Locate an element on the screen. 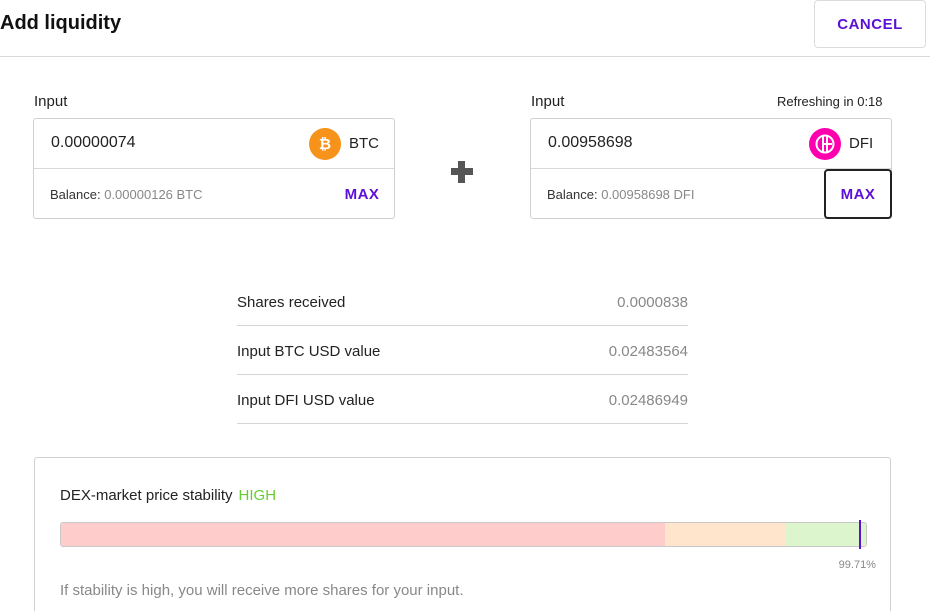 This screenshot has width=930, height=611. refresh-countdown: Refreshing in 0:18 is located at coordinates (830, 101).